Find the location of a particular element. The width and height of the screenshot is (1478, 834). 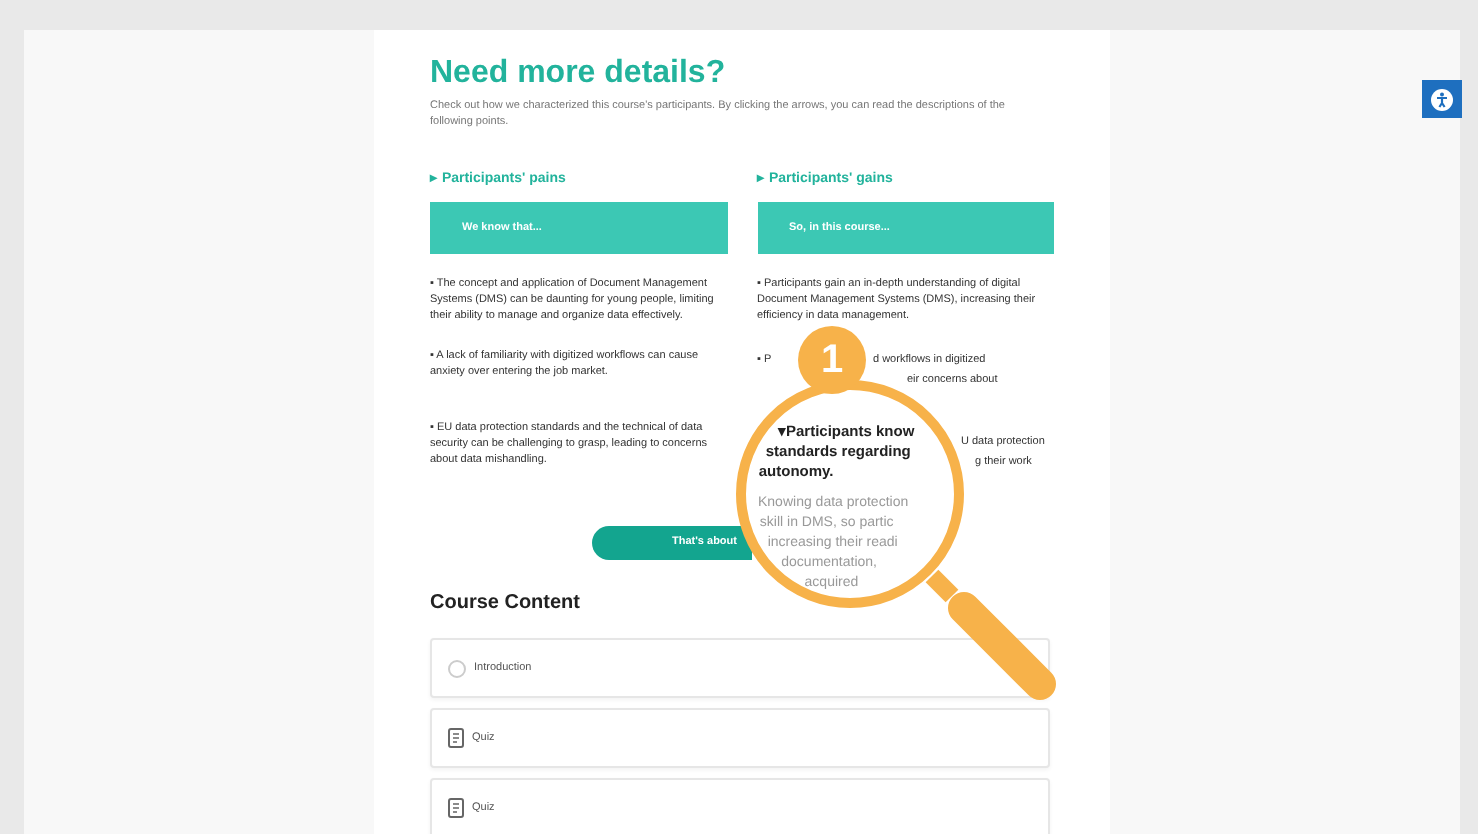

accessibility-button is located at coordinates (1442, 99).